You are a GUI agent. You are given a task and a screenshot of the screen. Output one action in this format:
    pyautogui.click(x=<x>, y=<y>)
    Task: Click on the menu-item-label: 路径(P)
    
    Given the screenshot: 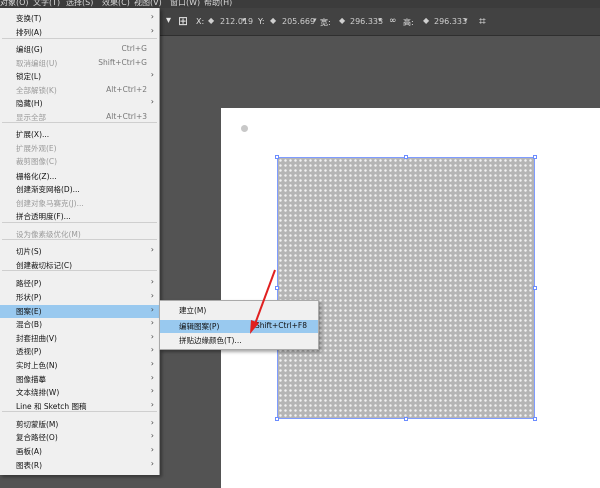 What is the action you would take?
    pyautogui.click(x=29, y=283)
    